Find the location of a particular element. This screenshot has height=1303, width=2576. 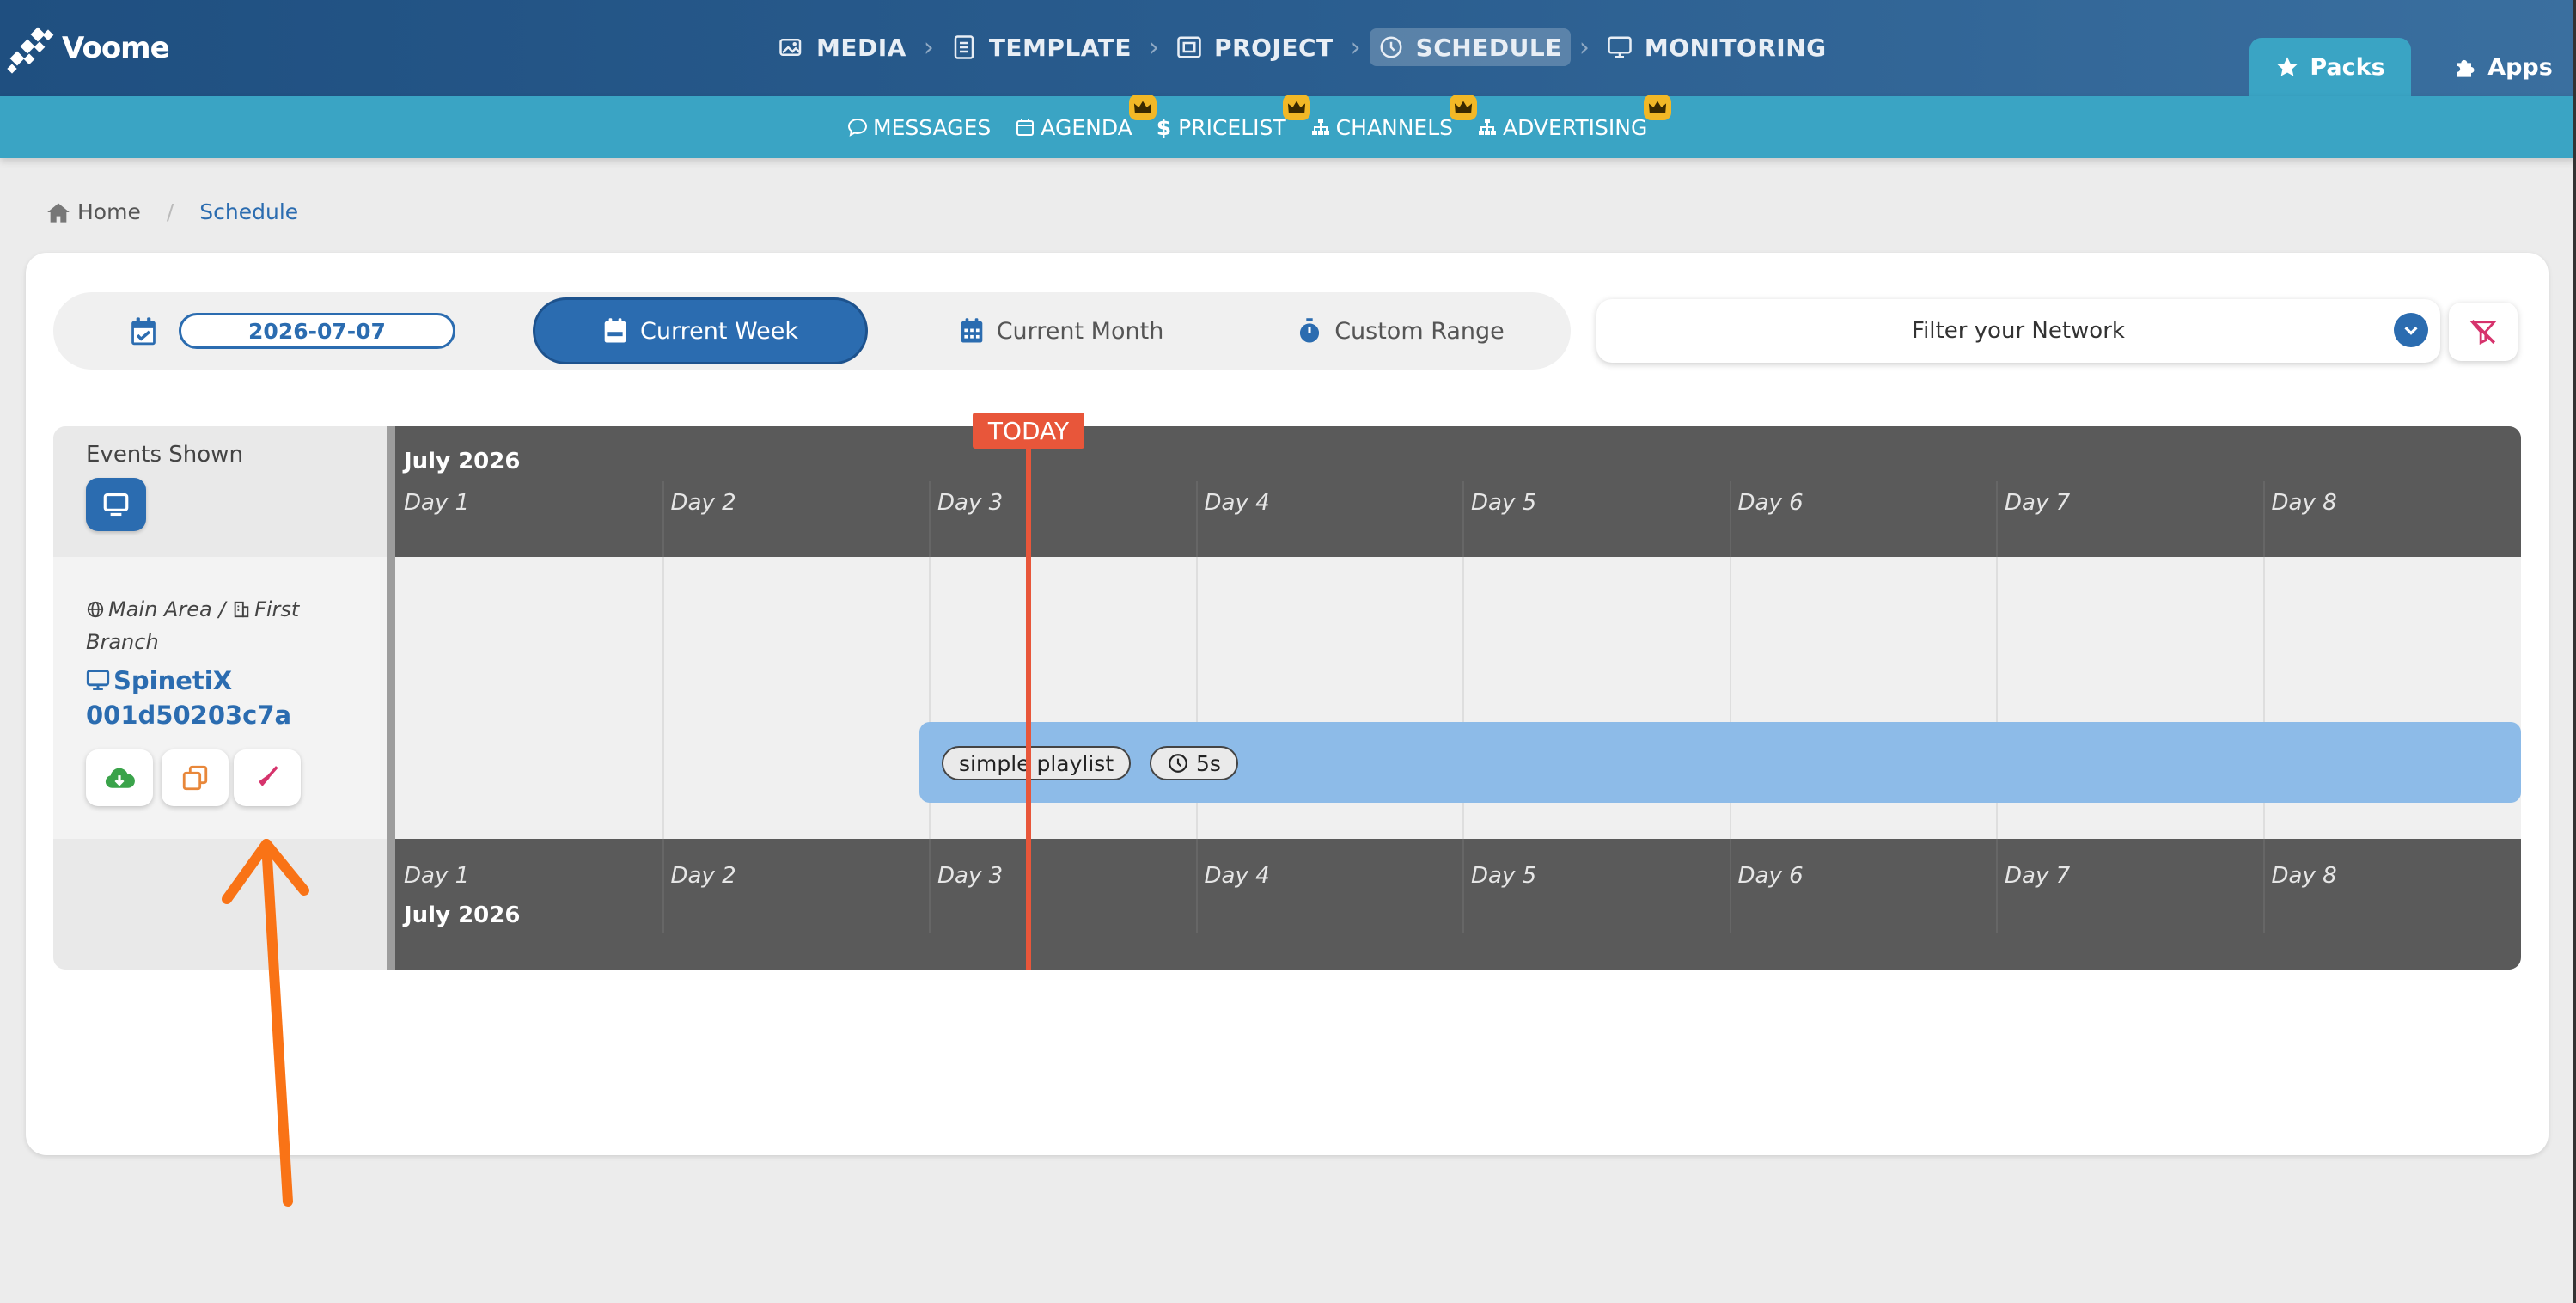

subnav-advertising: ADVERTISING is located at coordinates (1574, 117).